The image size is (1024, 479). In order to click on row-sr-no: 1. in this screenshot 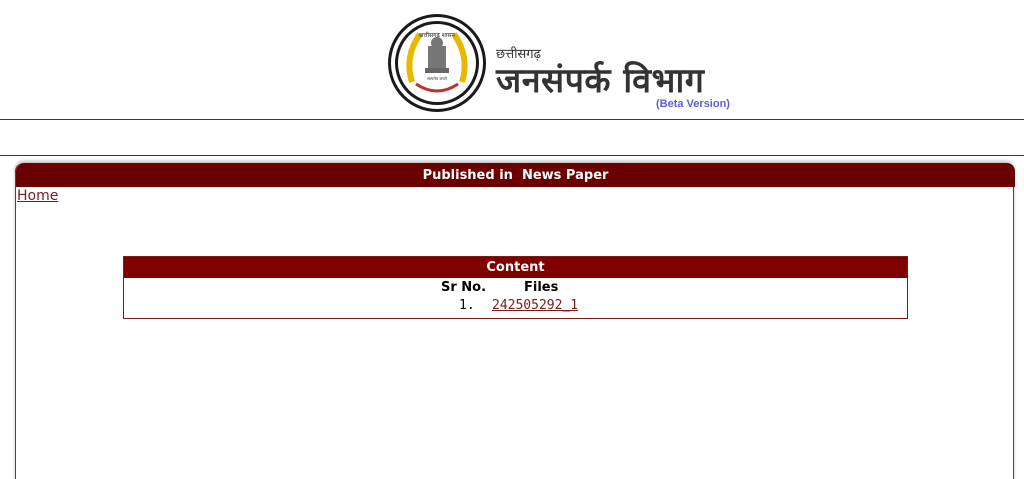, I will do `click(467, 305)`.